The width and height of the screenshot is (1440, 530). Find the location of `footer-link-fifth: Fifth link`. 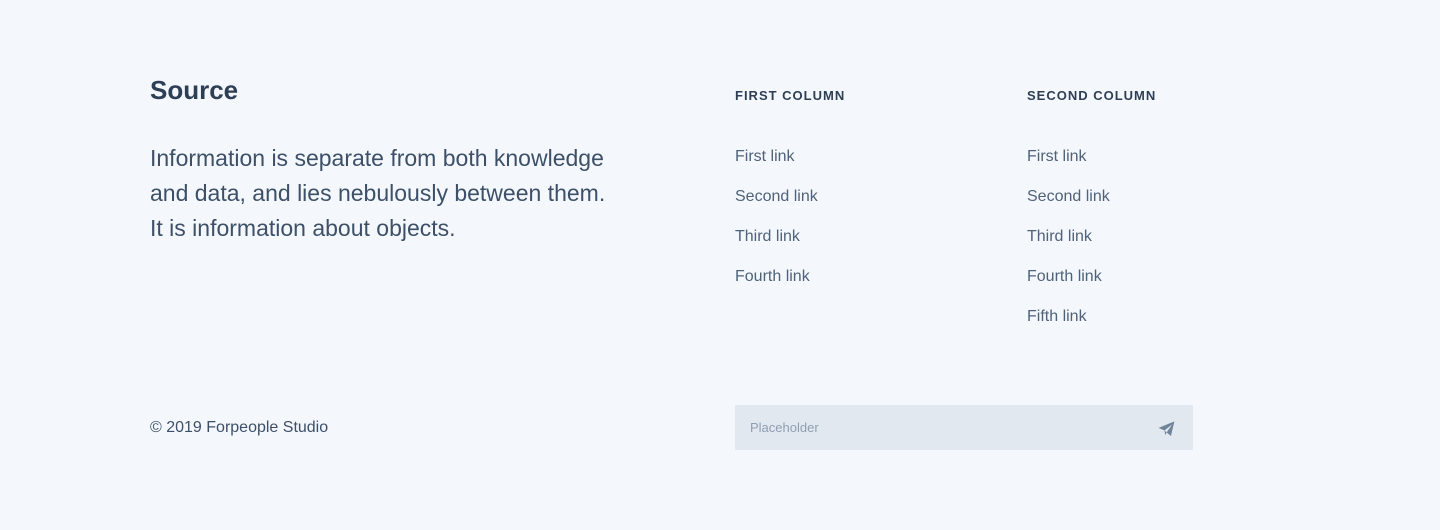

footer-link-fifth: Fifth link is located at coordinates (1057, 317).